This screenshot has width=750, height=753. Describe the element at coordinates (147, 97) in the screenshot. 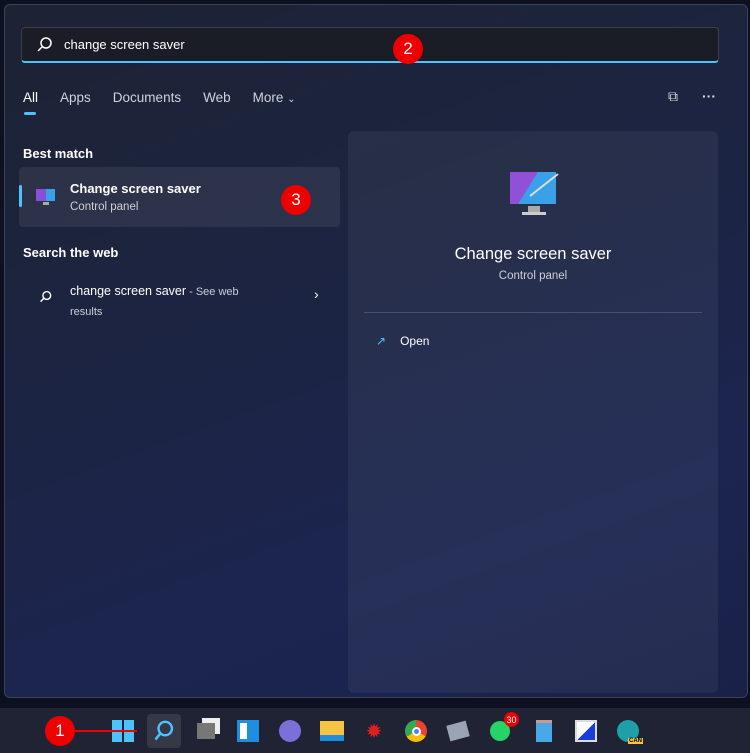

I see `tab-documents: Documents` at that location.